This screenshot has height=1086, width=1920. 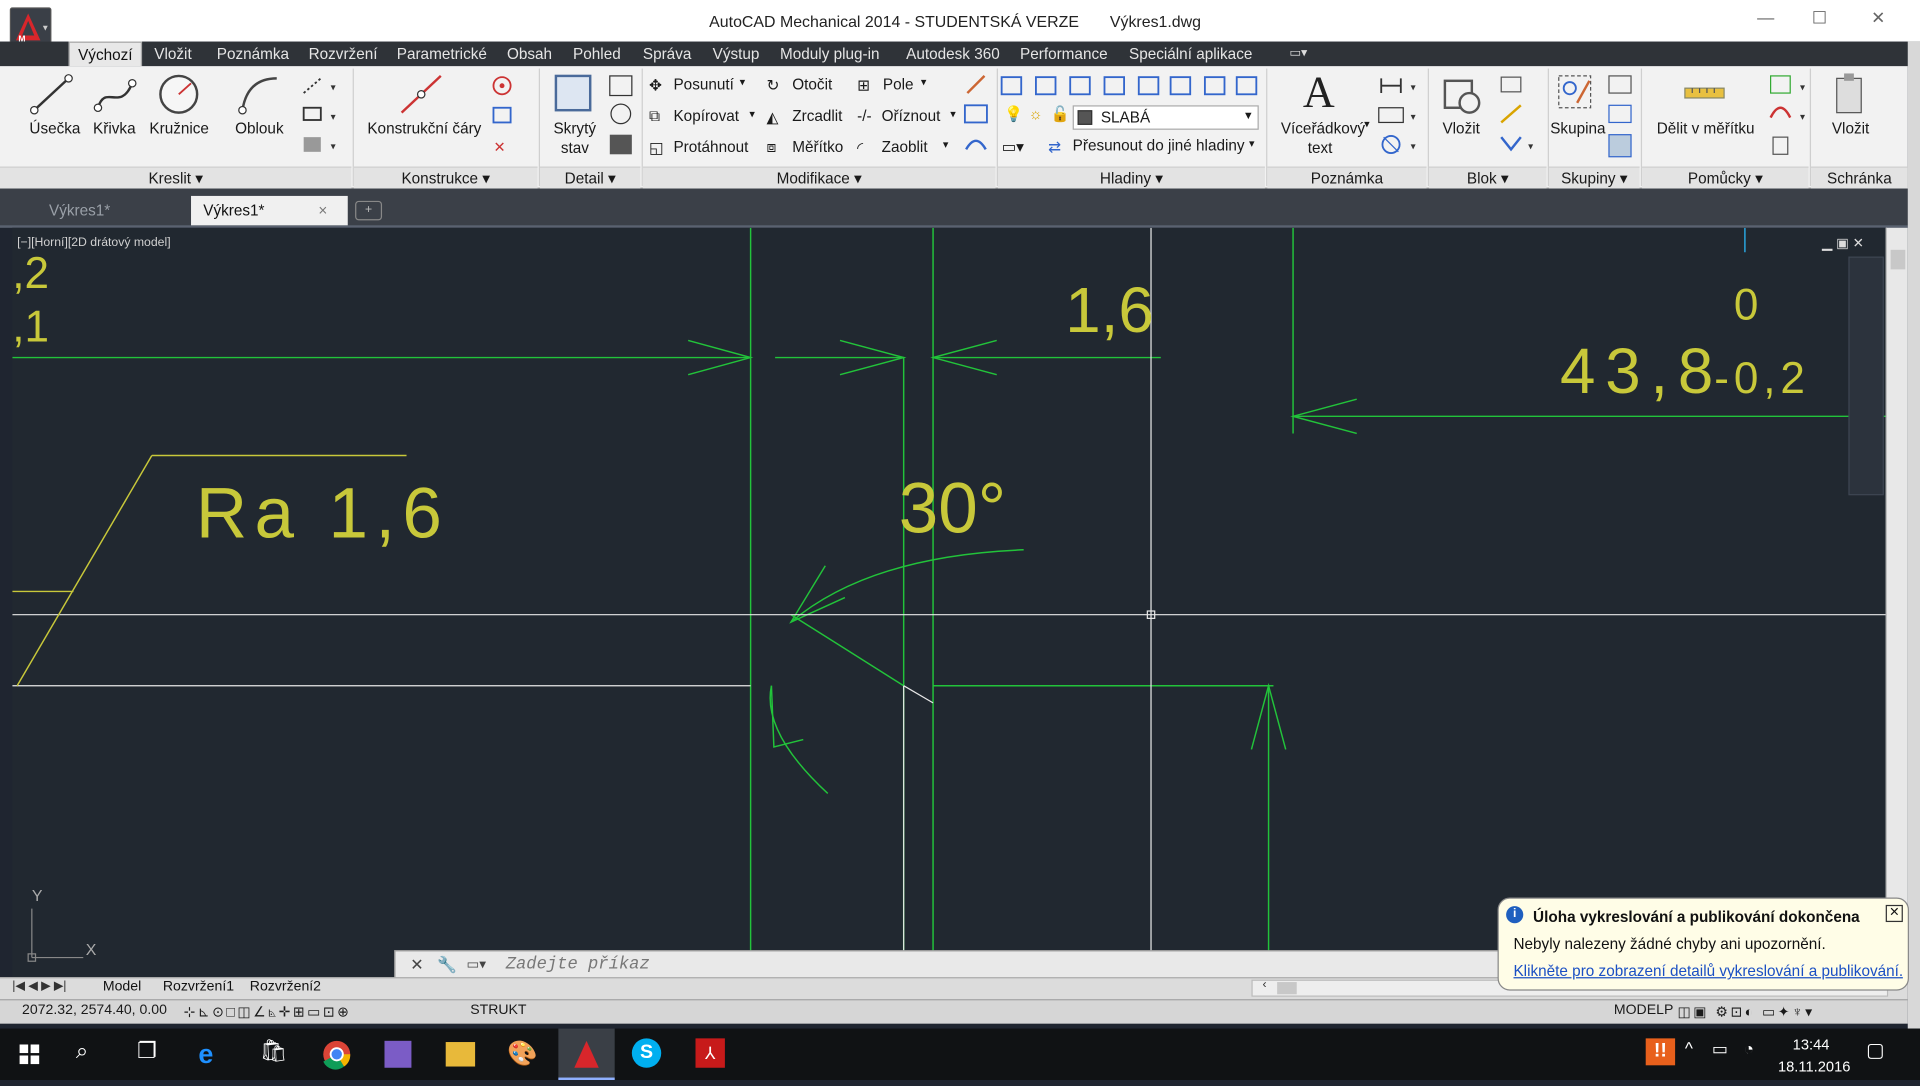 I want to click on layout-tab-2: Rozvržení2, so click(x=285, y=987).